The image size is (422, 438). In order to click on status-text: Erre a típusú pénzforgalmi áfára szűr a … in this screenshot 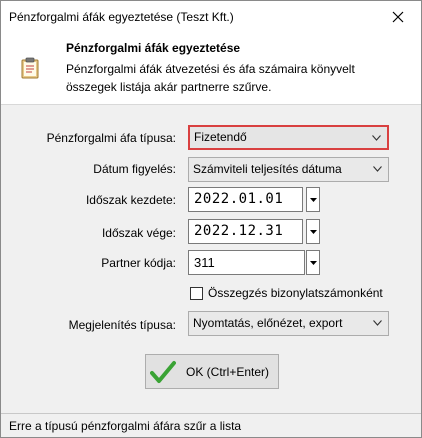, I will do `click(125, 426)`.